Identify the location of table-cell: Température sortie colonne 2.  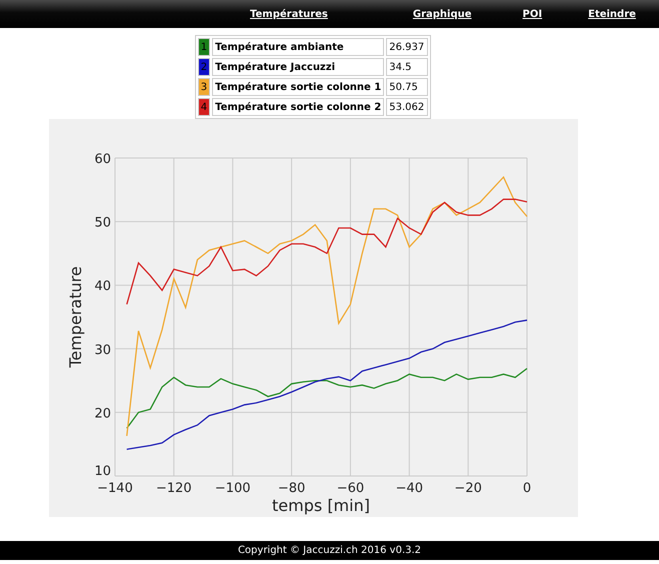
(298, 107).